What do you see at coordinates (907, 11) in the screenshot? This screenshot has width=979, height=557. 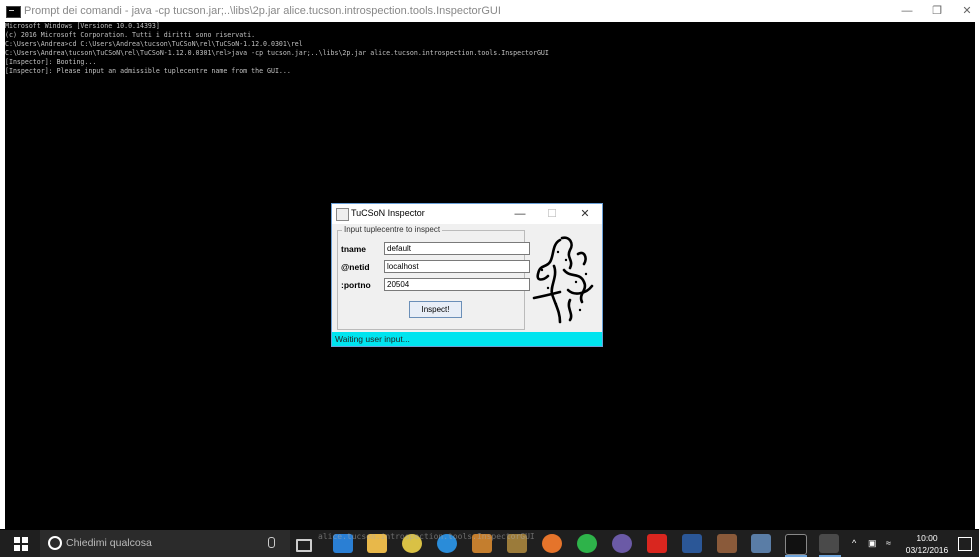 I see `minimize-button: —` at bounding box center [907, 11].